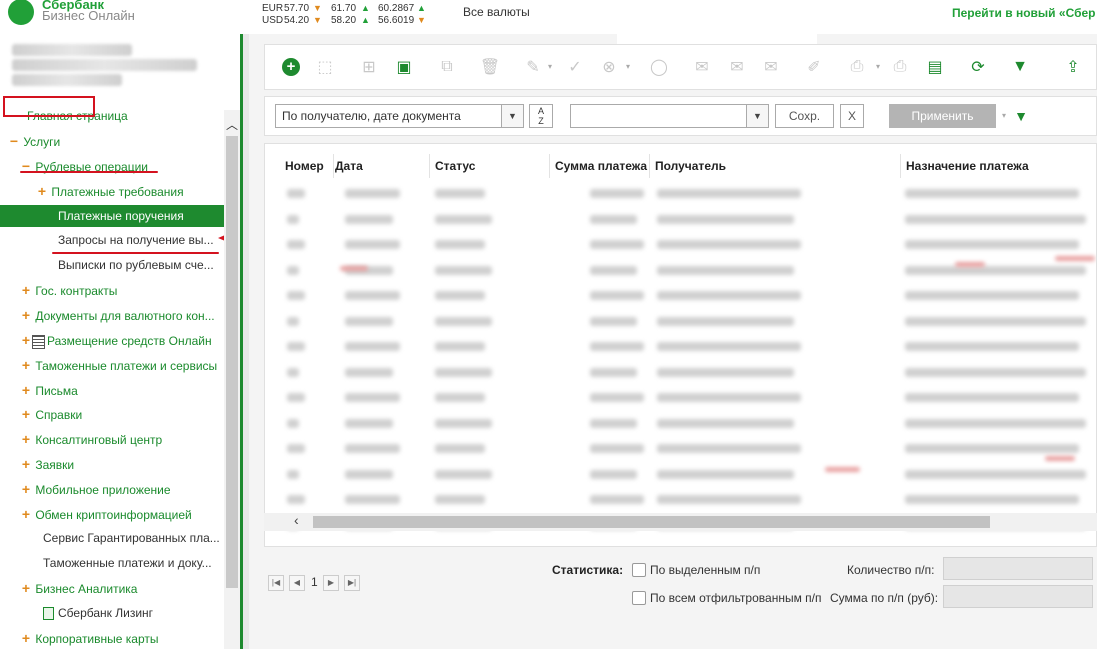 Image resolution: width=1097 pixels, height=650 pixels. What do you see at coordinates (112, 365) in the screenshot?
I see `sidebar-item-customs: + Таможенные платежи и сервисы` at bounding box center [112, 365].